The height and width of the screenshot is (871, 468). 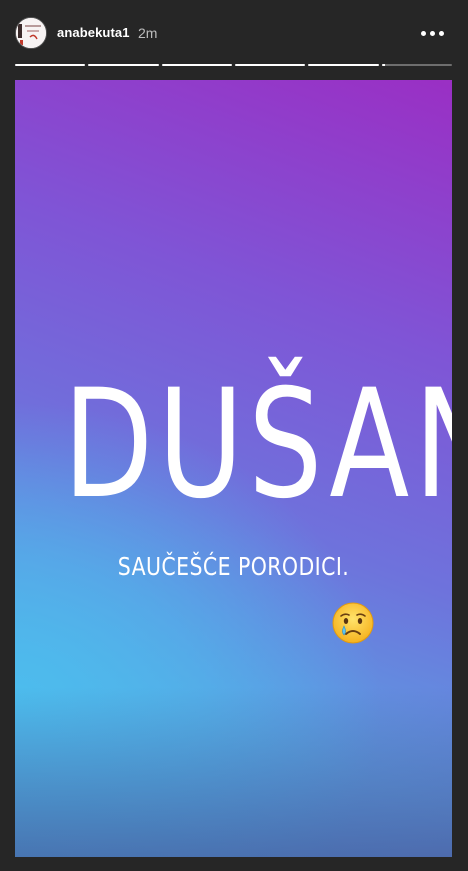 What do you see at coordinates (93, 32) in the screenshot?
I see `username: anabekuta1` at bounding box center [93, 32].